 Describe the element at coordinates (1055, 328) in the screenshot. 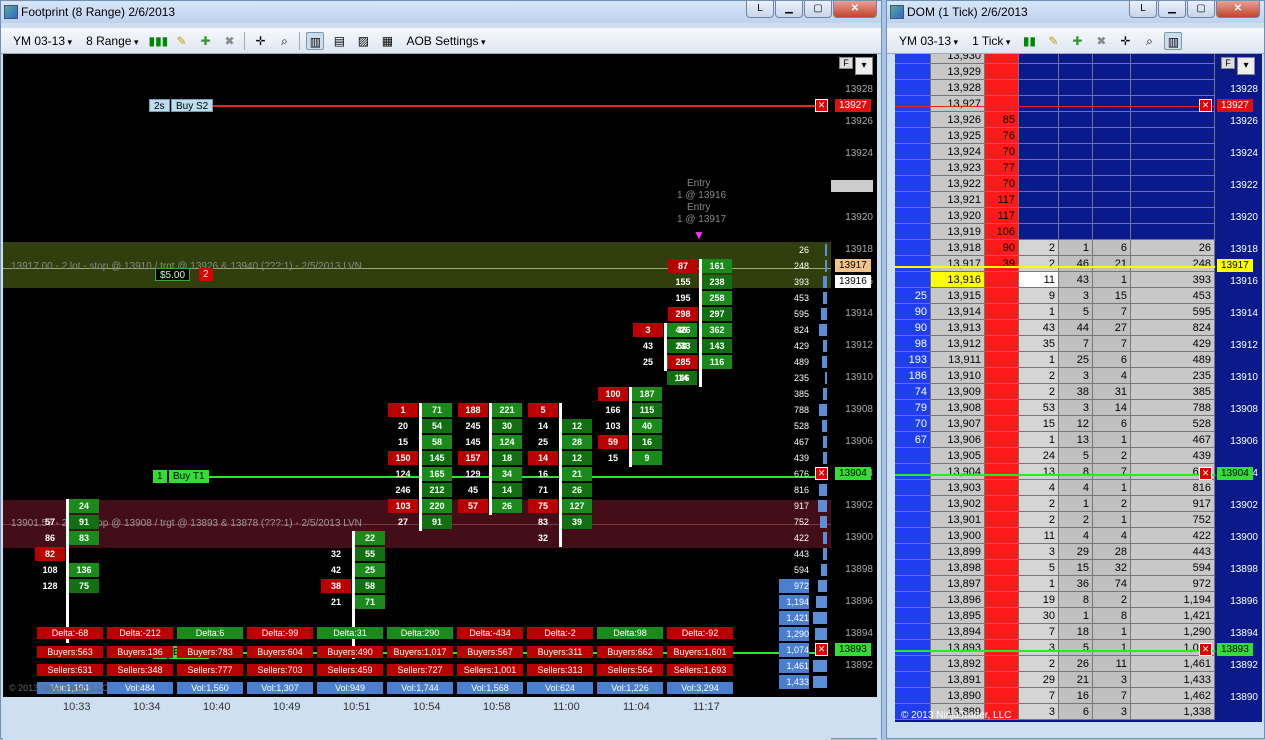

I see `dom-row: 90 13,913 43 44 27 824` at that location.